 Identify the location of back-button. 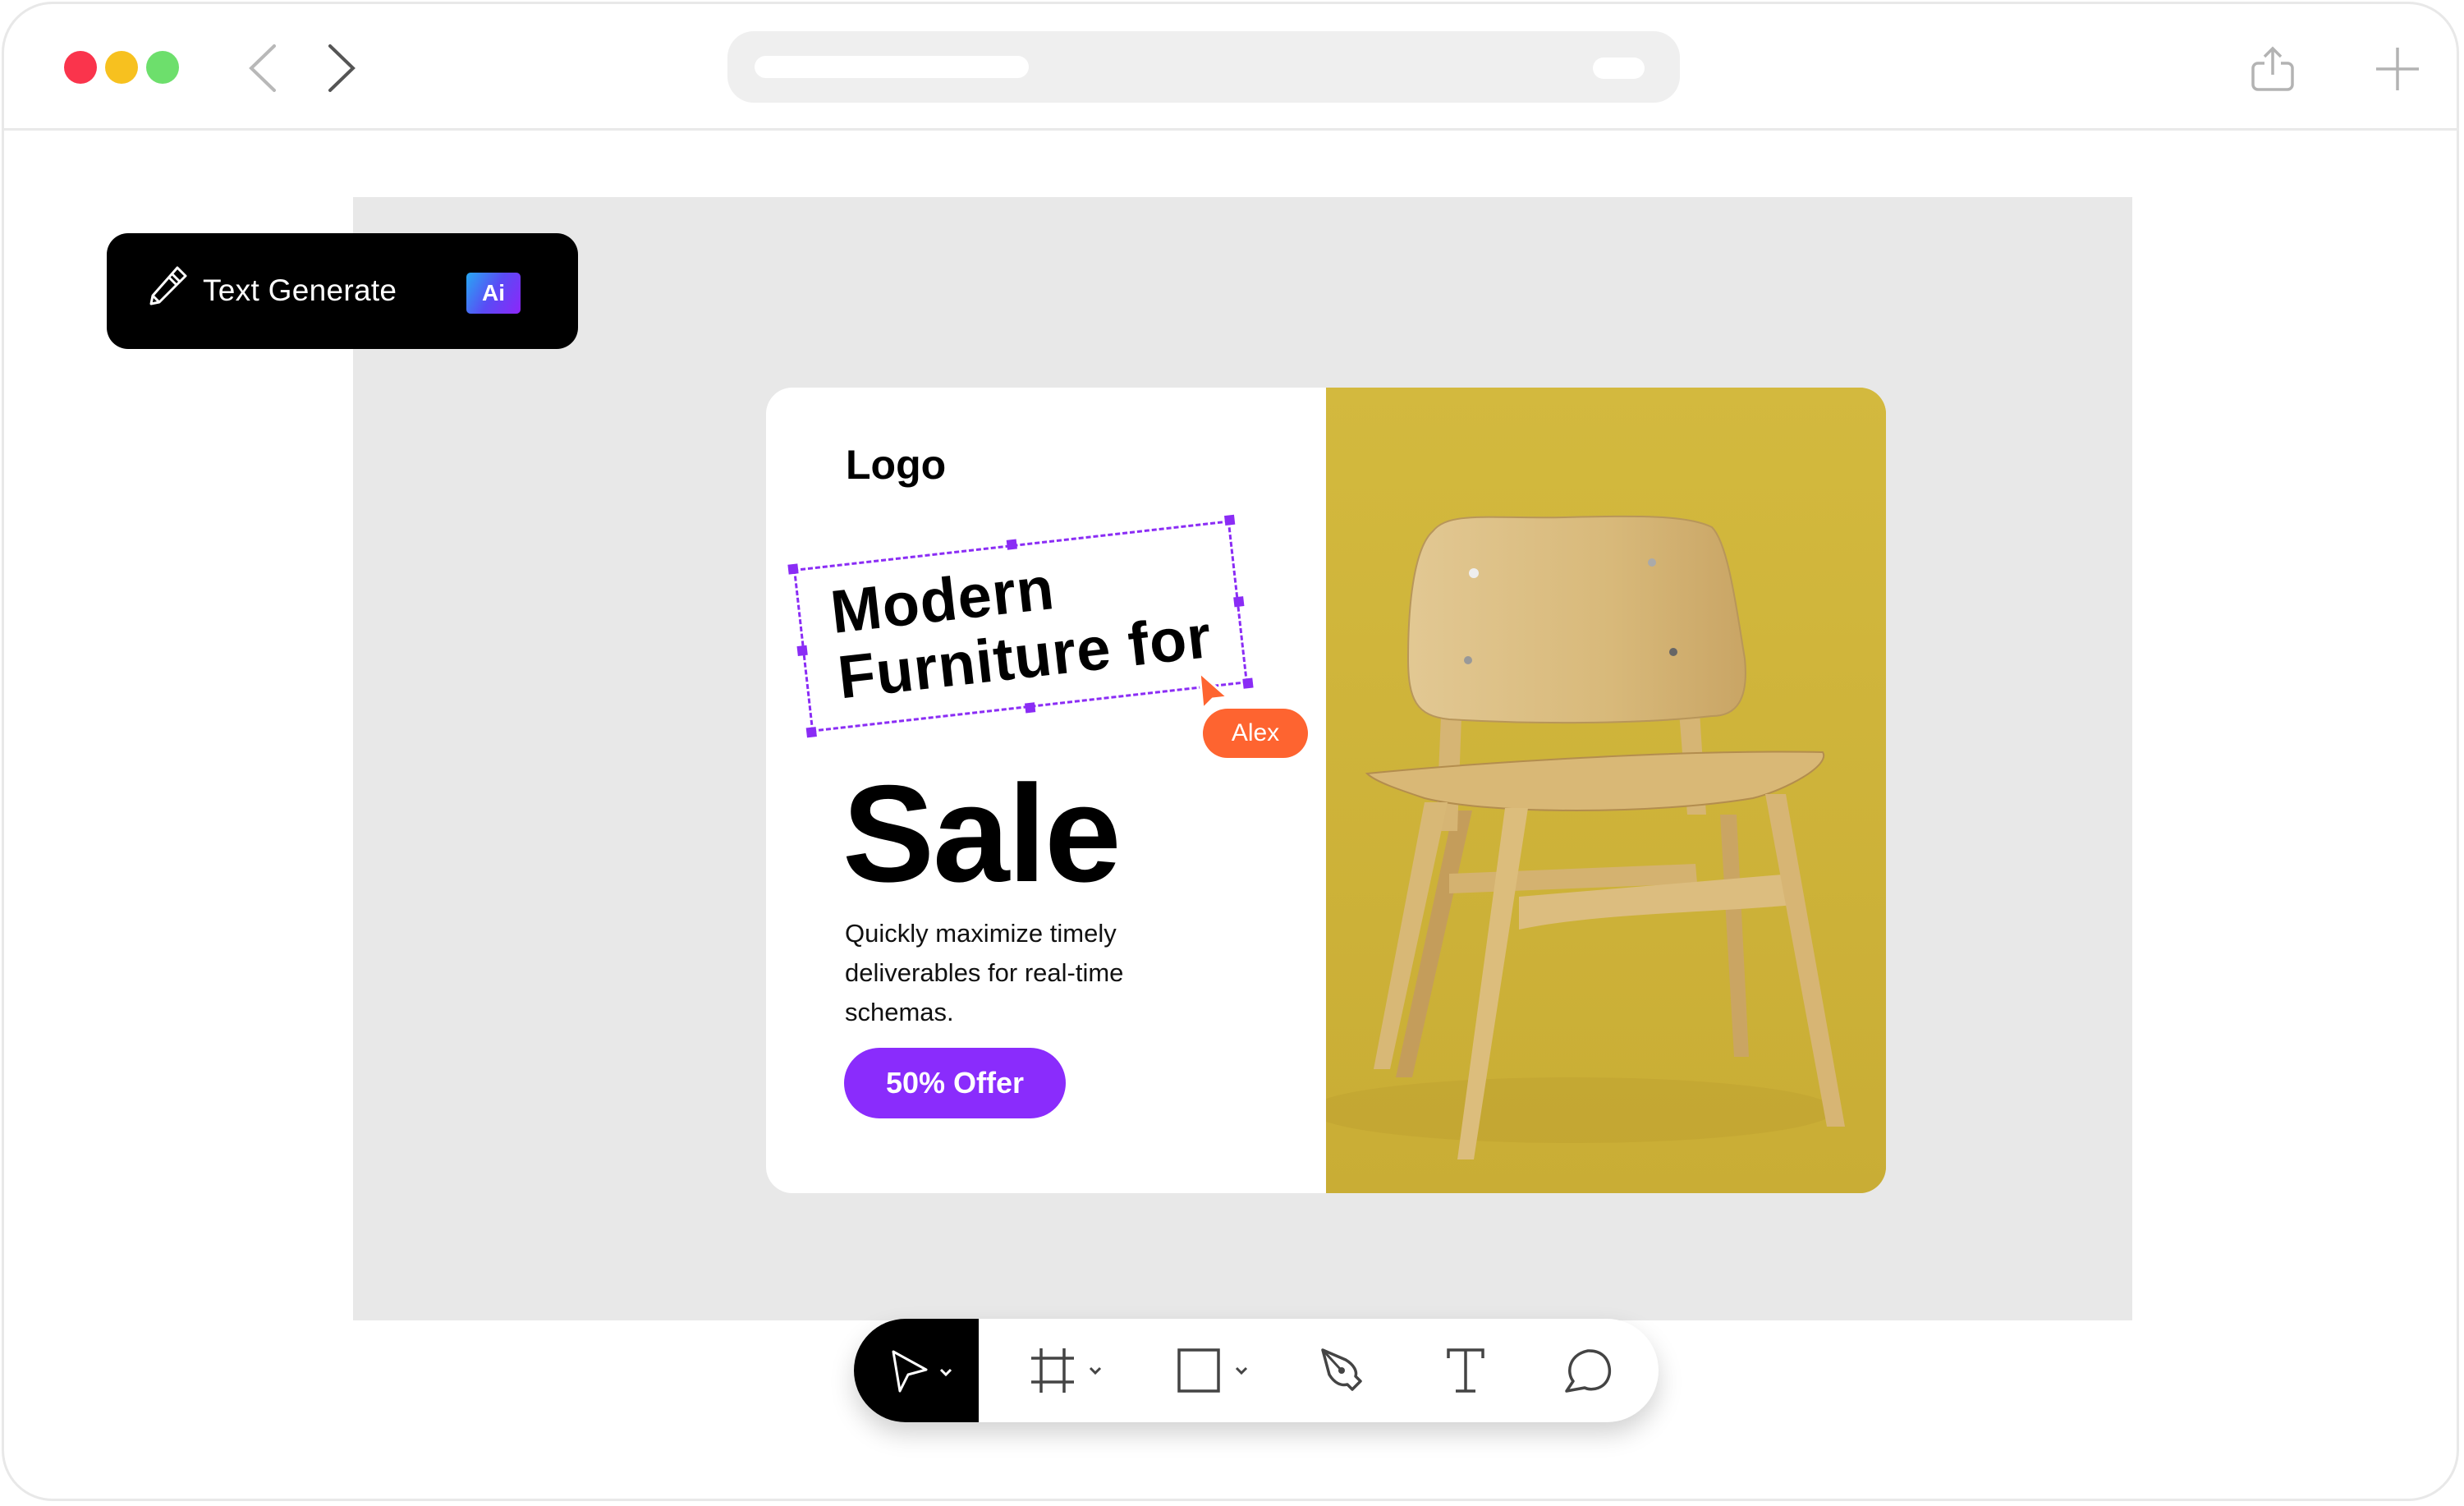
(263, 68).